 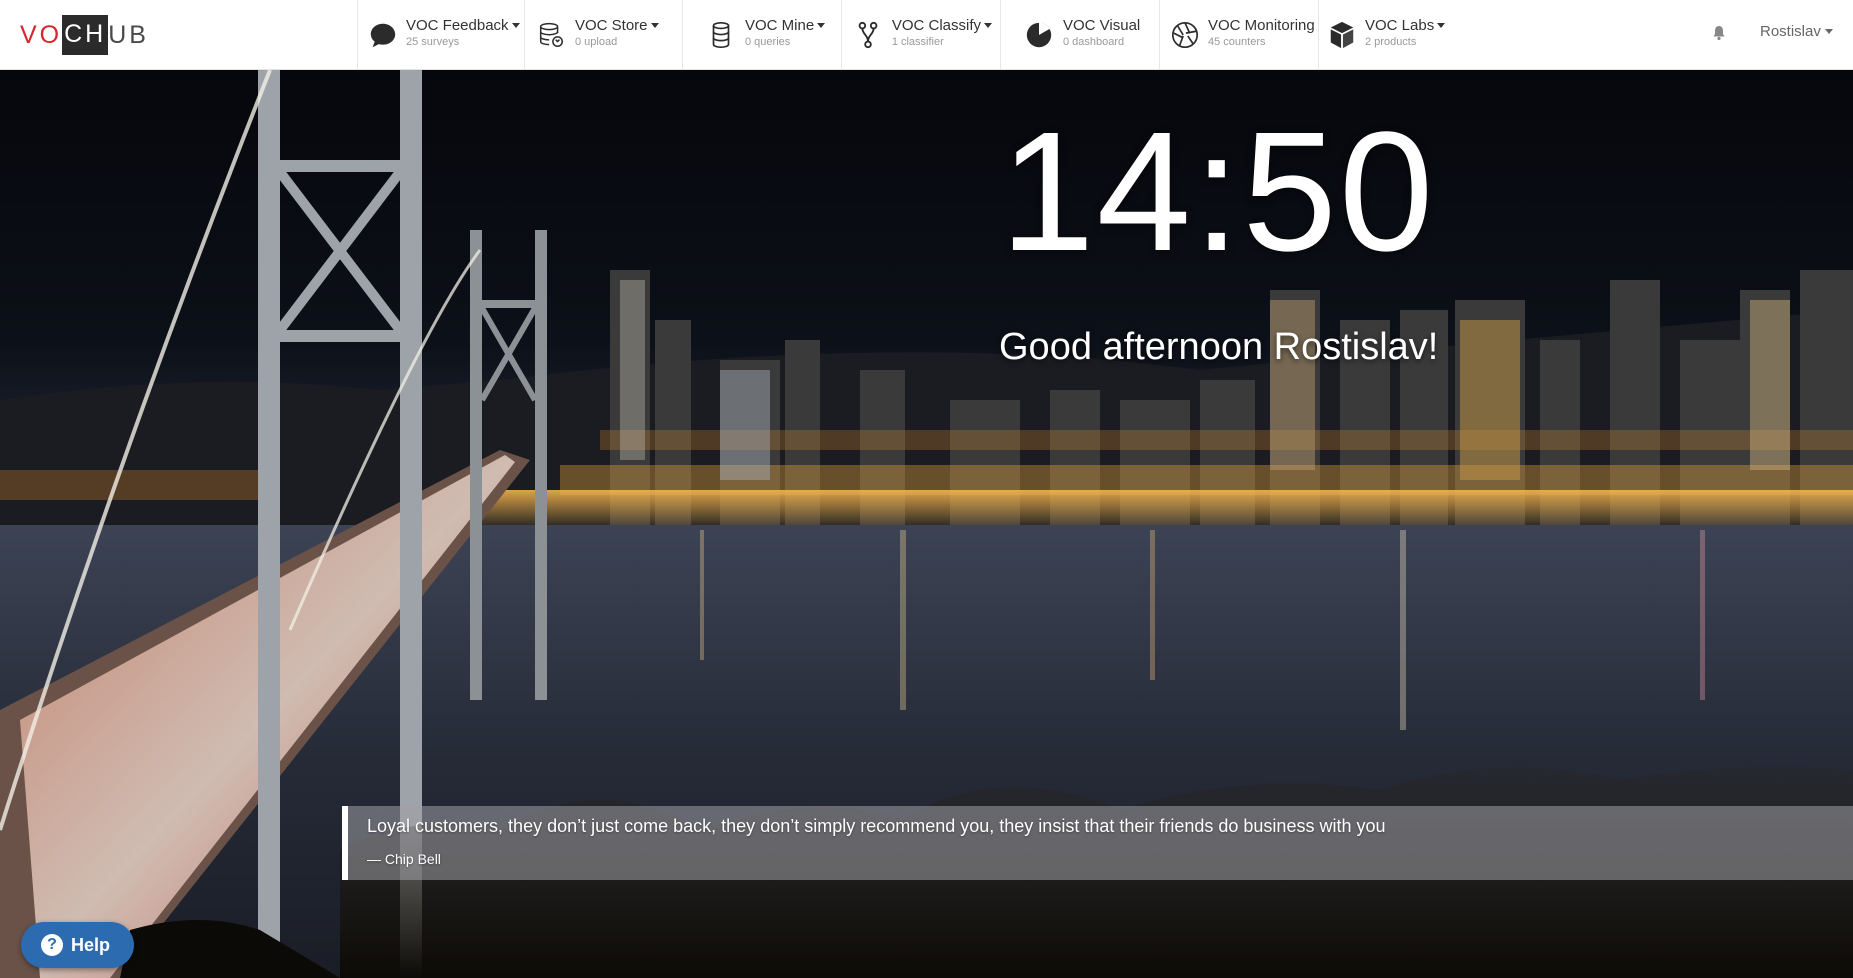 I want to click on nav-voc-visual: VOC Visual 0 dashboard, so click(x=1079, y=35).